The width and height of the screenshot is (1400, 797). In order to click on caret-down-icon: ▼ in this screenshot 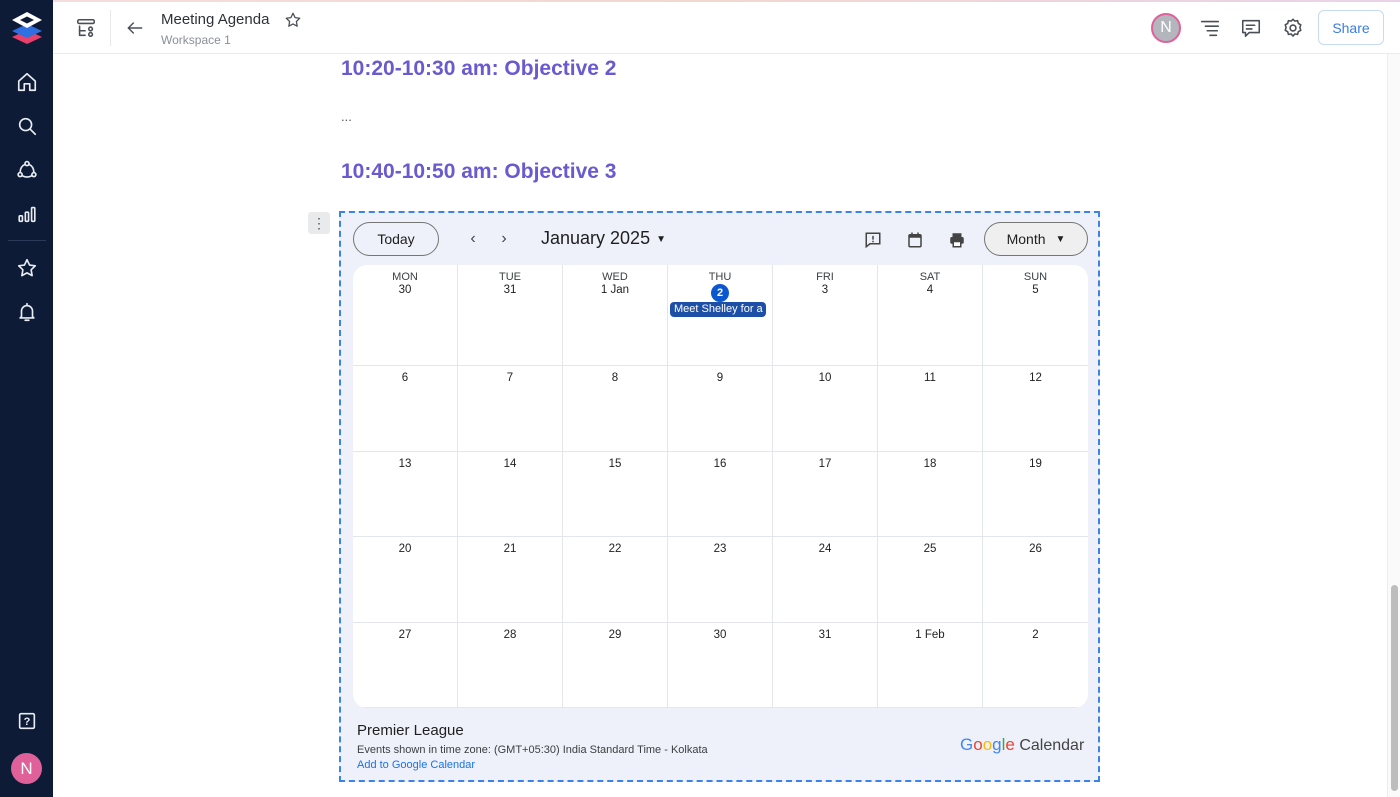, I will do `click(1060, 239)`.